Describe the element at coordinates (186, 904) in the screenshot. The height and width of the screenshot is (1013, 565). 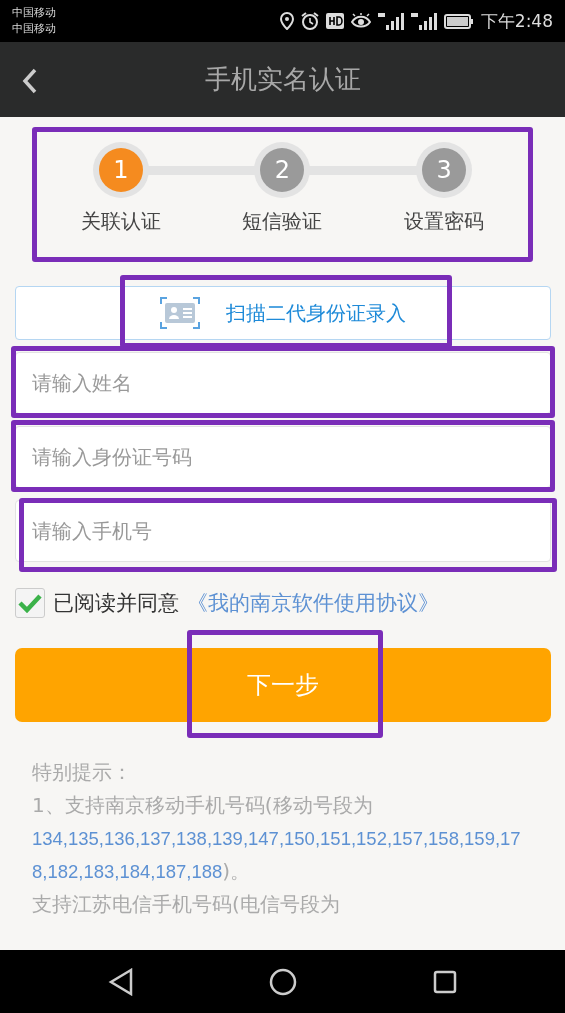
I see `tip-note: 支持江苏电信手机号码(电信号段为` at that location.